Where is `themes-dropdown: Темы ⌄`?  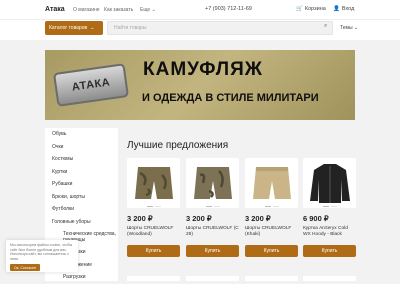 themes-dropdown: Темы ⌄ is located at coordinates (349, 28).